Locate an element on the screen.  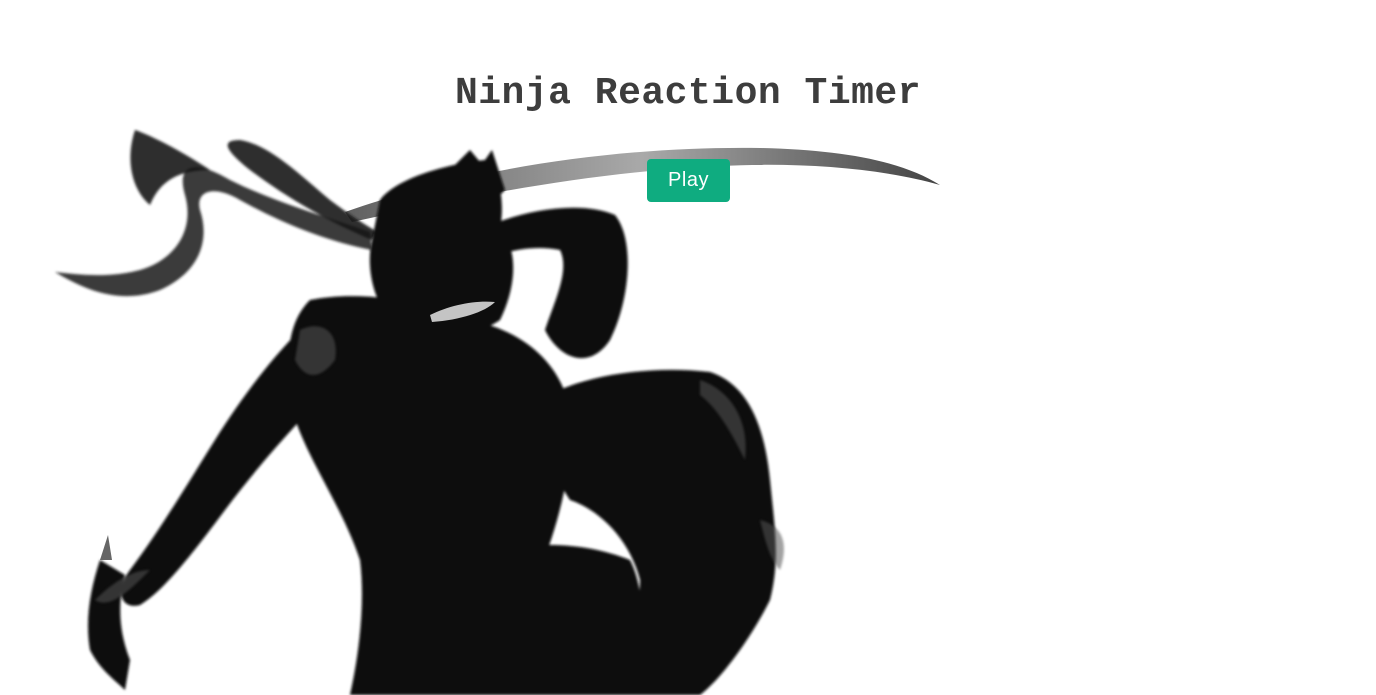
headband-ribbon is located at coordinates (216, 213).